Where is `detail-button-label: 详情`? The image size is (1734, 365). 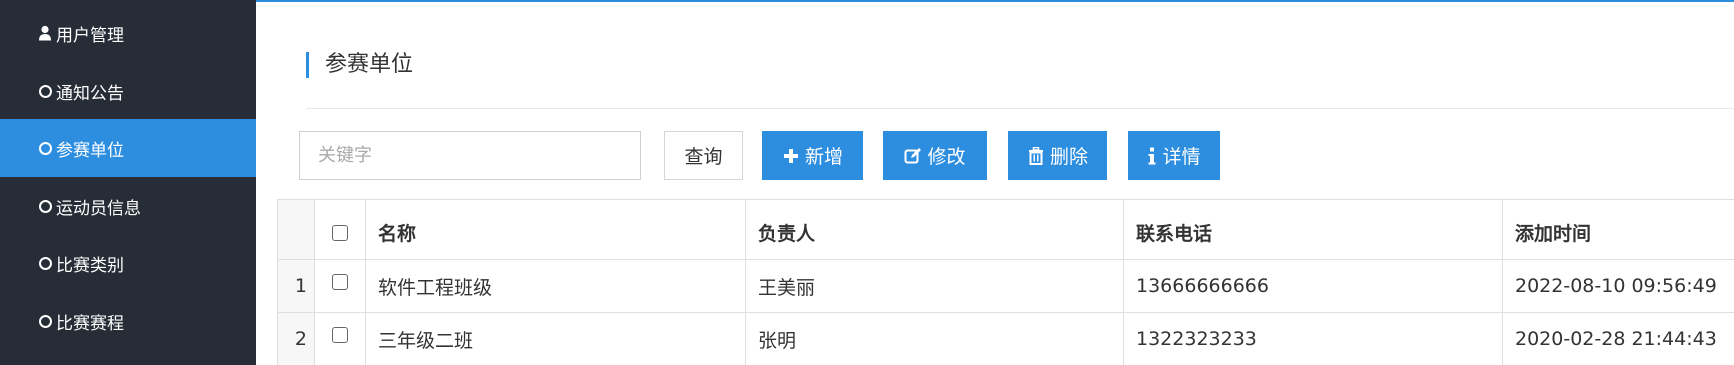
detail-button-label: 详情 is located at coordinates (1181, 157).